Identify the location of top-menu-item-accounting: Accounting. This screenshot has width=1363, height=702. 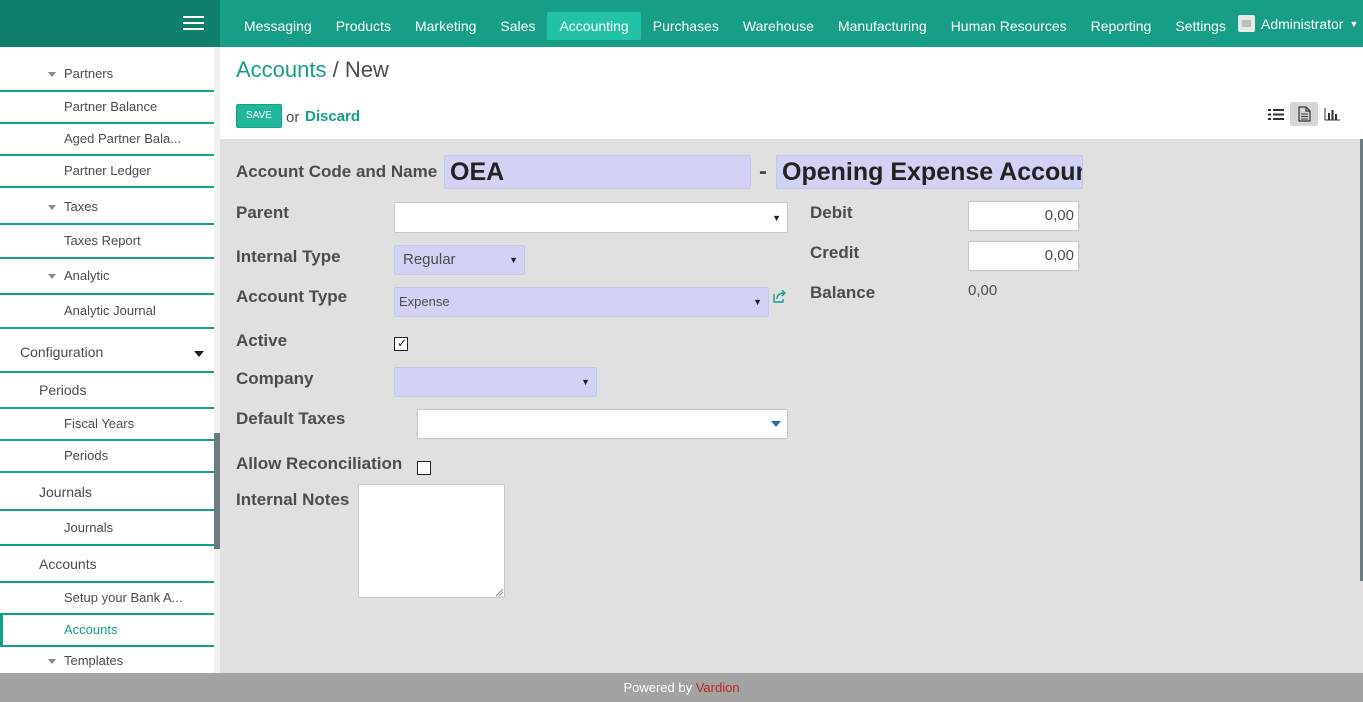
(594, 26).